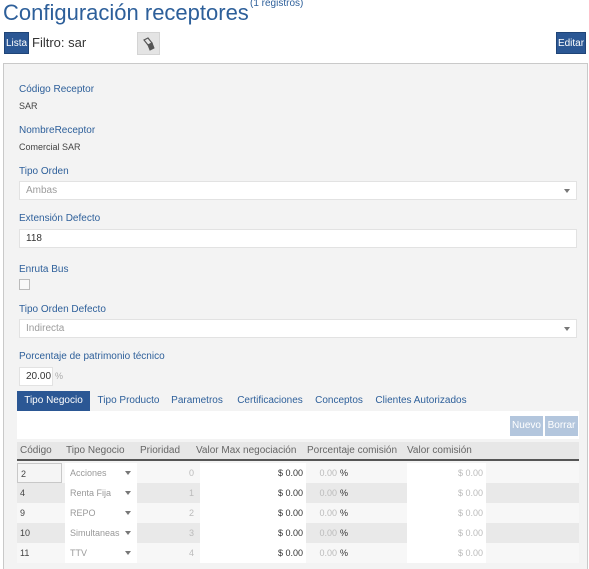 The image size is (589, 569). What do you see at coordinates (168, 473) in the screenshot?
I see `prioridad-cell: 0` at bounding box center [168, 473].